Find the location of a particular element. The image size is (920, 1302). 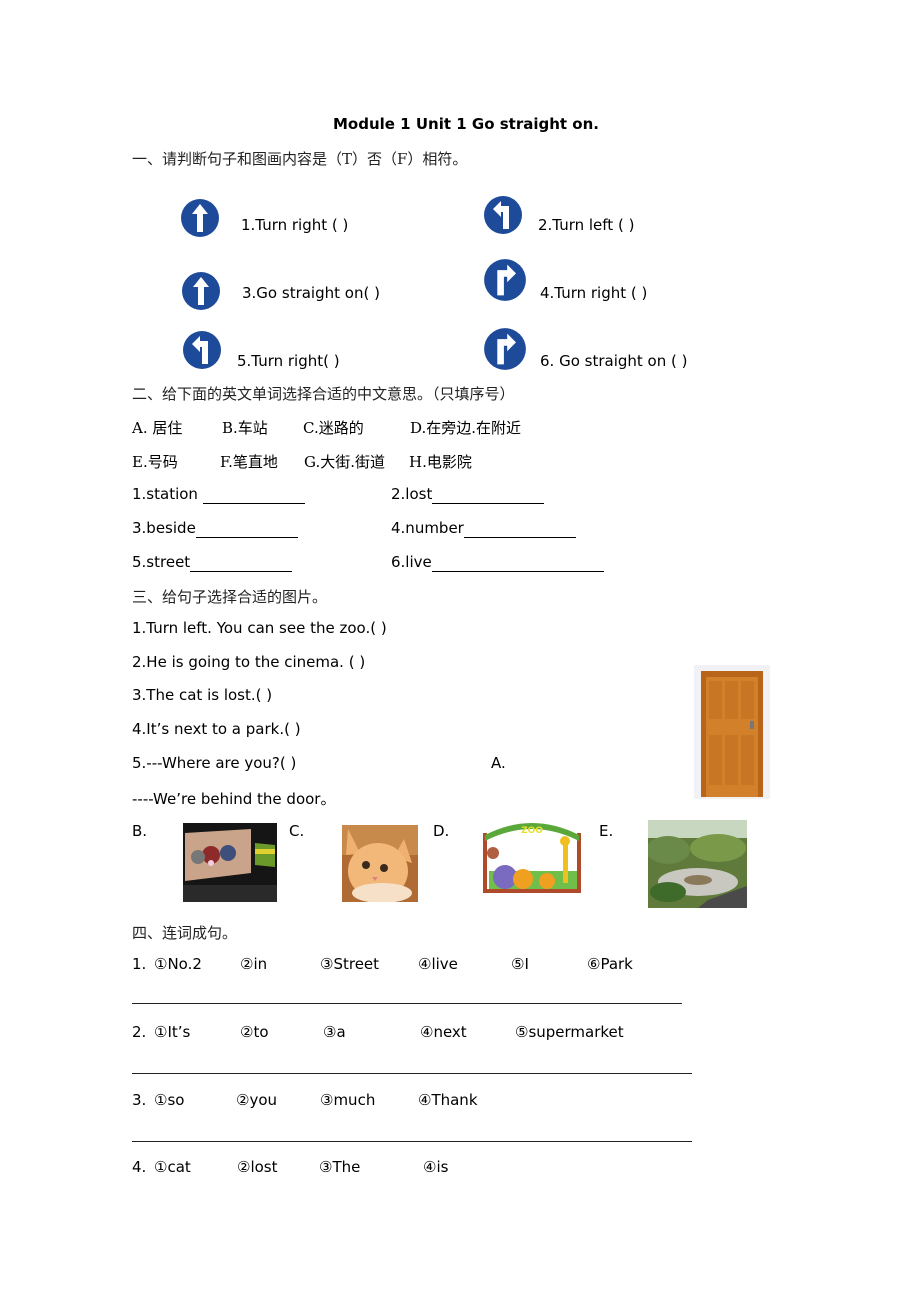

picture-label-d: D. is located at coordinates (441, 831).